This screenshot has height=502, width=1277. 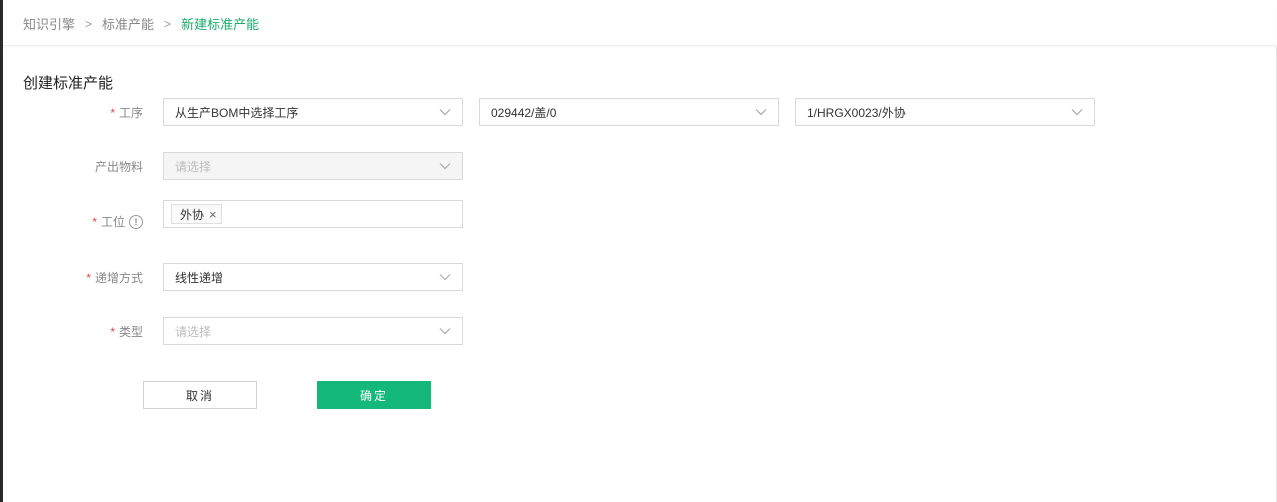 What do you see at coordinates (49, 23) in the screenshot?
I see `breadcrumb-item-knowledge-engine: 知识引擎` at bounding box center [49, 23].